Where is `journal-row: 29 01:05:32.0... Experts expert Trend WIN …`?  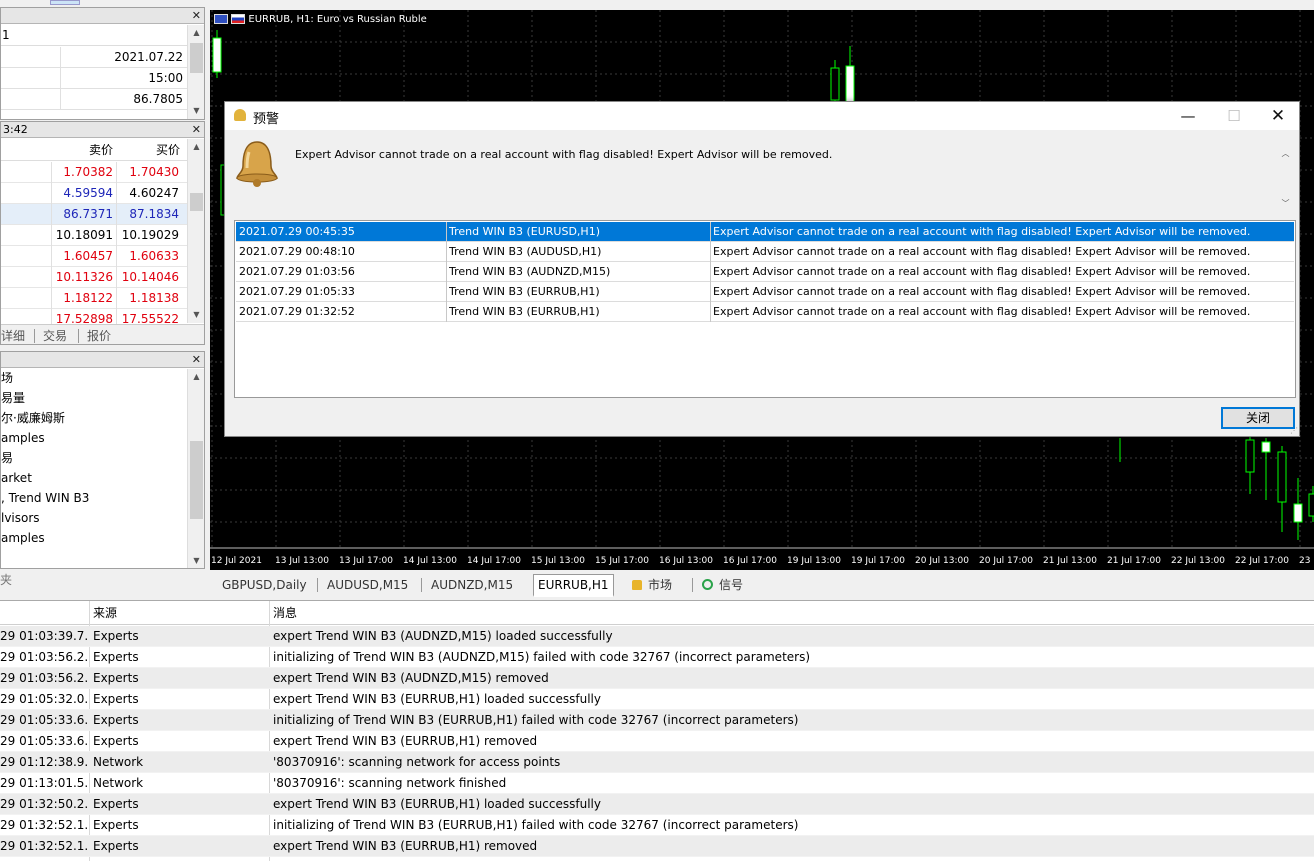 journal-row: 29 01:05:32.0... Experts expert Trend WIN … is located at coordinates (657, 699).